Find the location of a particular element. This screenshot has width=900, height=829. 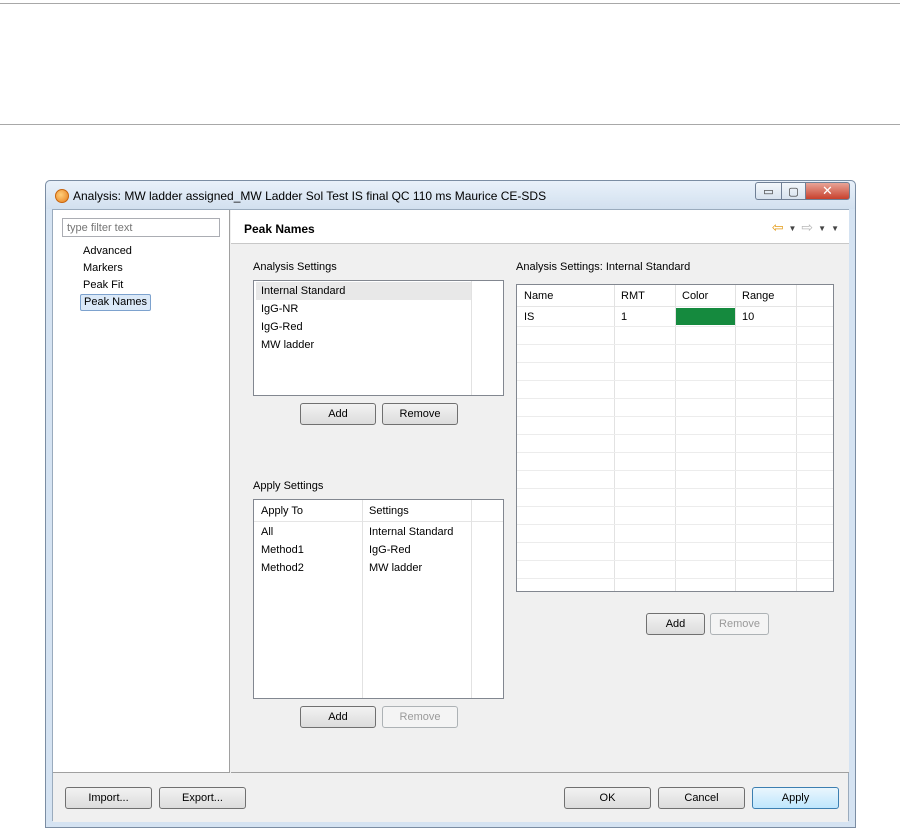

page-title: Peak Names is located at coordinates (279, 229).